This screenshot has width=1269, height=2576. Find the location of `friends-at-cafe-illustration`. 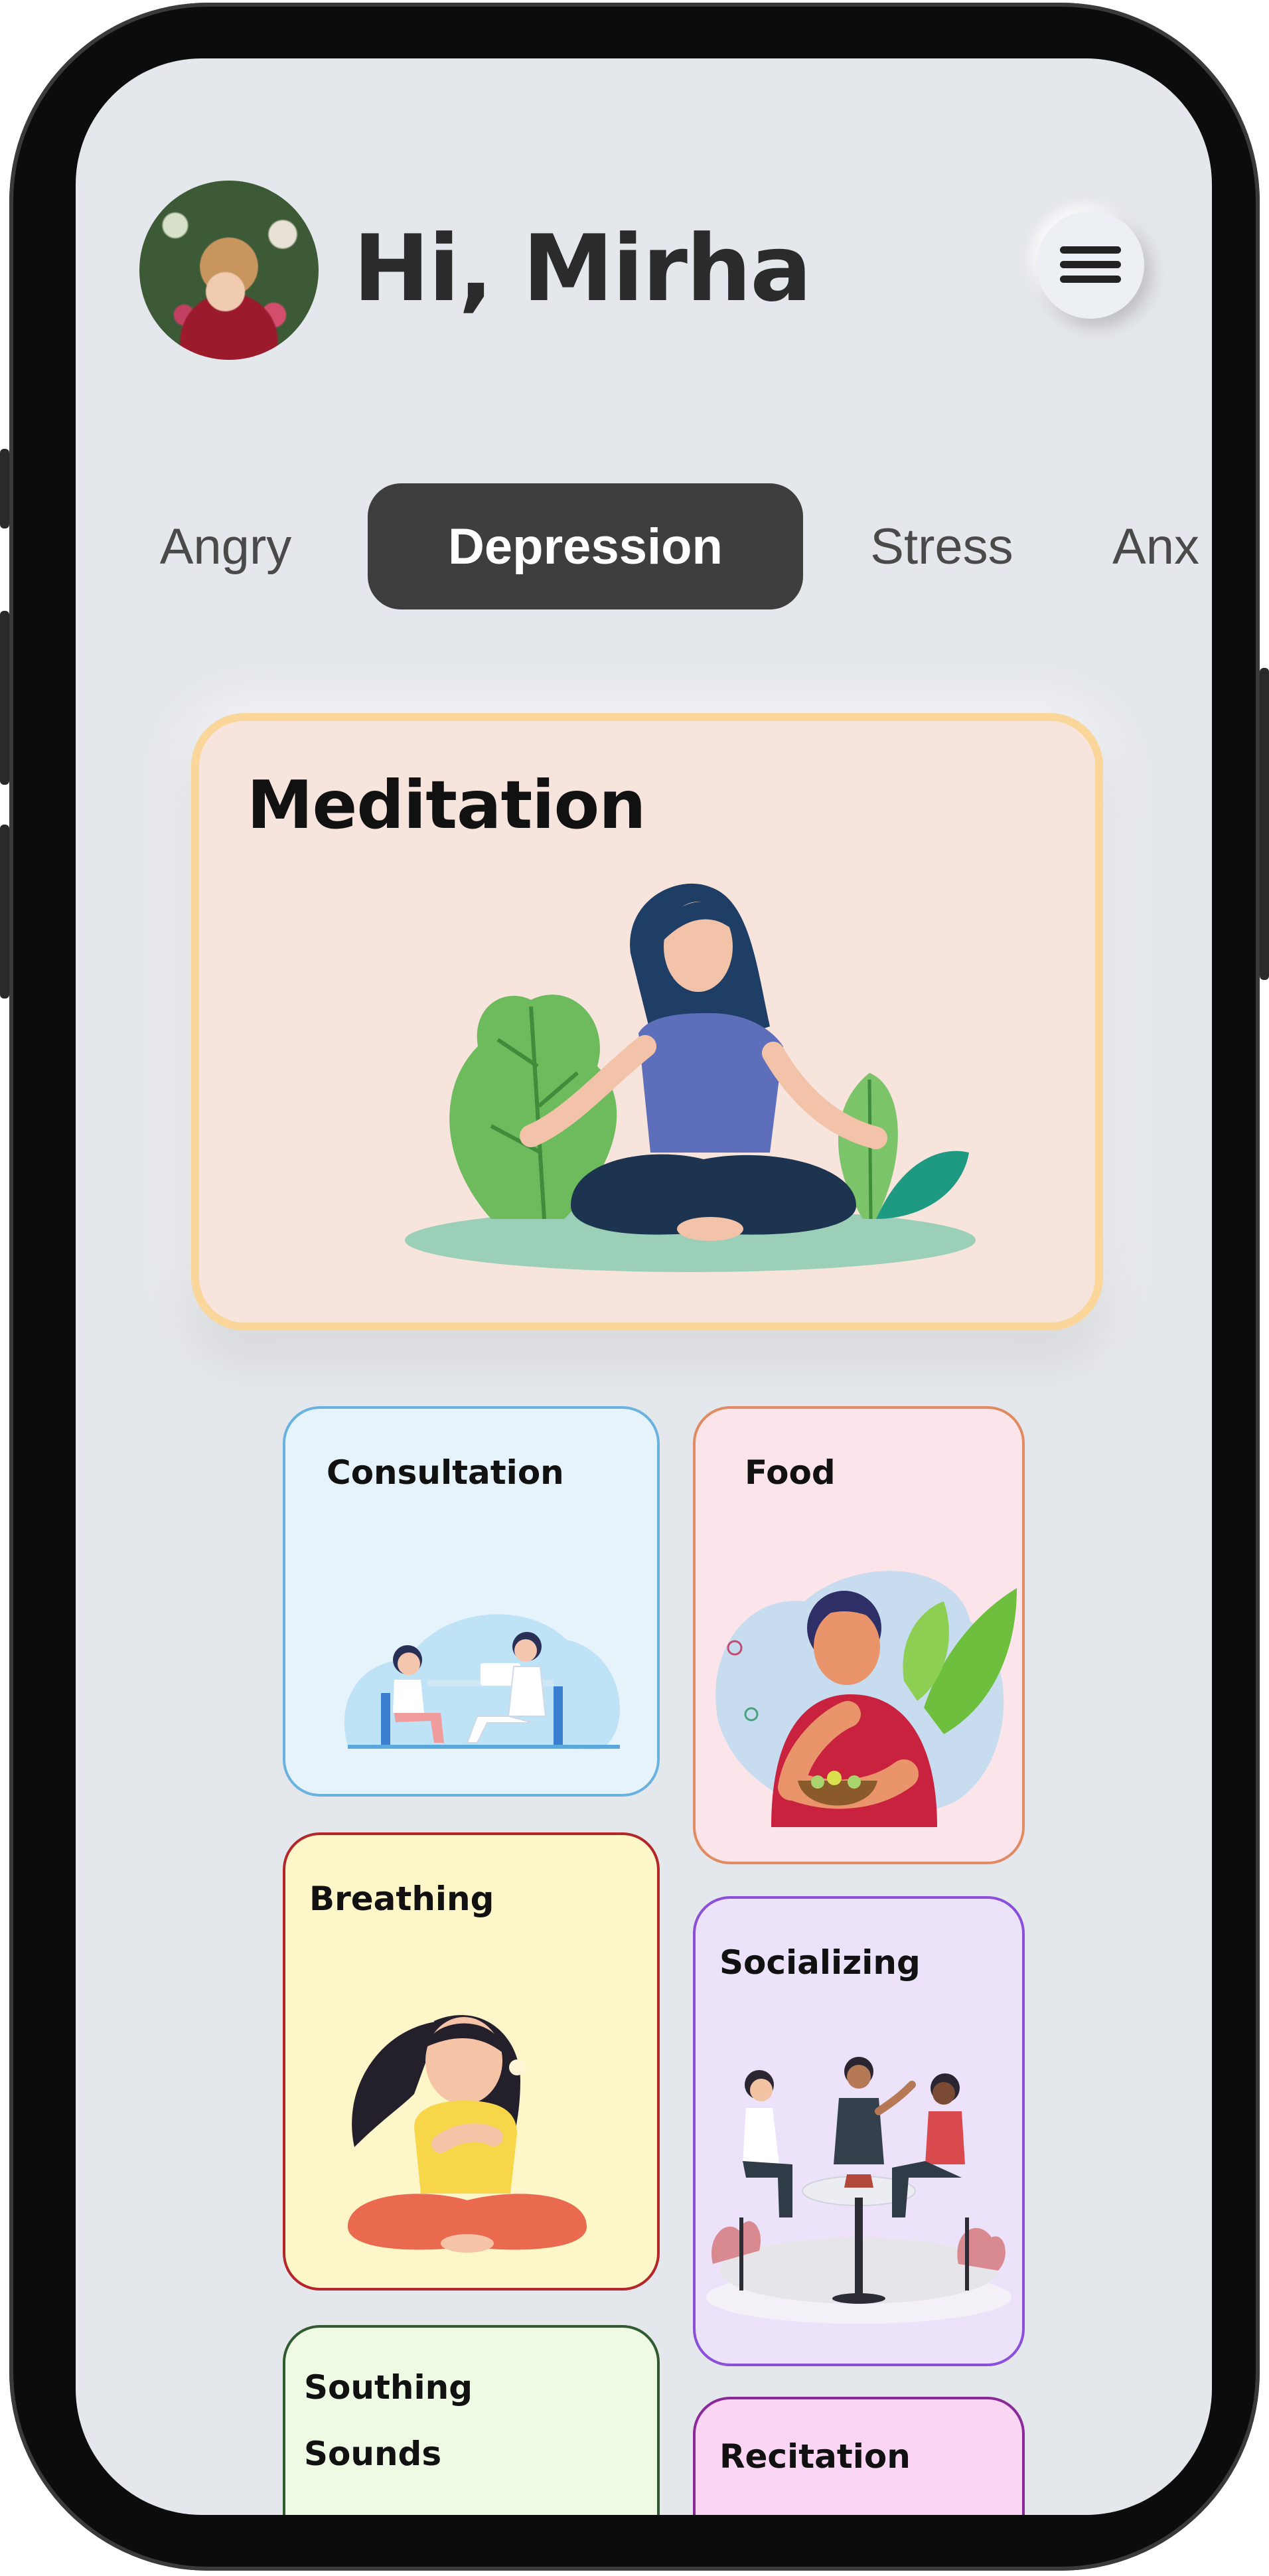

friends-at-cafe-illustration is located at coordinates (858, 2190).